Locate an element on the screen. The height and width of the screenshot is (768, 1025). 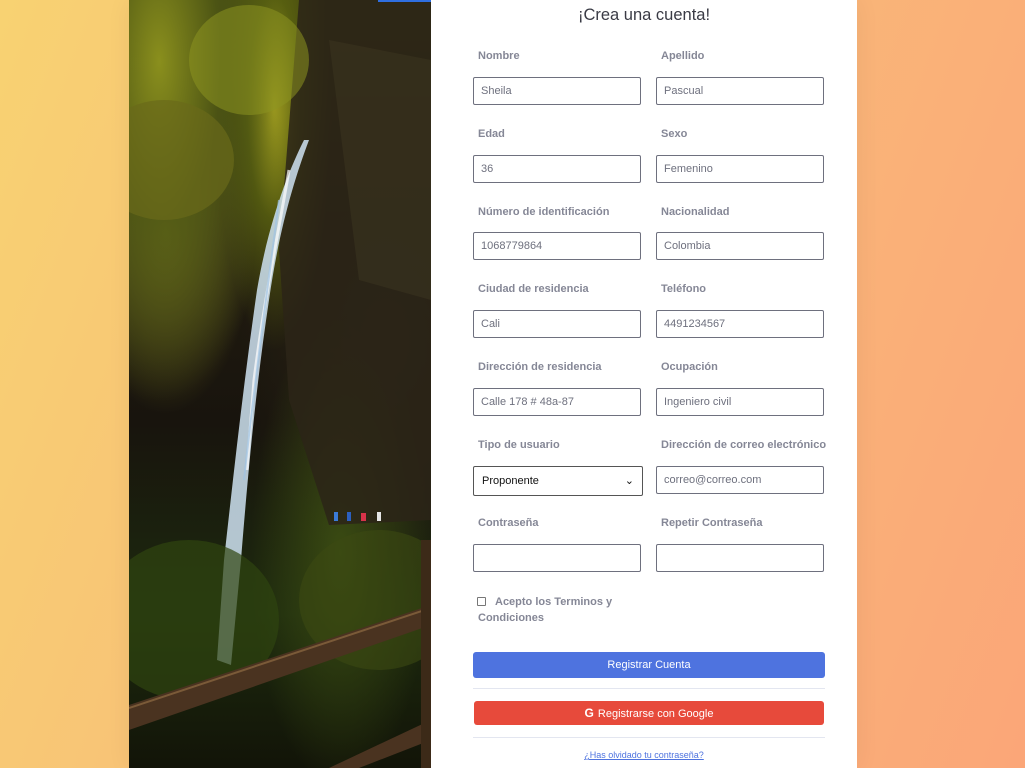
first-name-input: Sheila is located at coordinates (557, 91).